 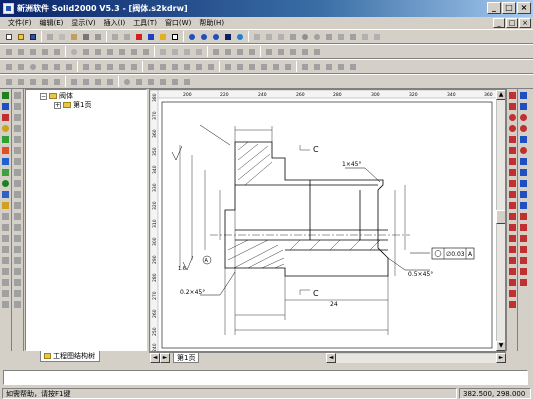 I want to click on ortho-icon, so click(x=523, y=271).